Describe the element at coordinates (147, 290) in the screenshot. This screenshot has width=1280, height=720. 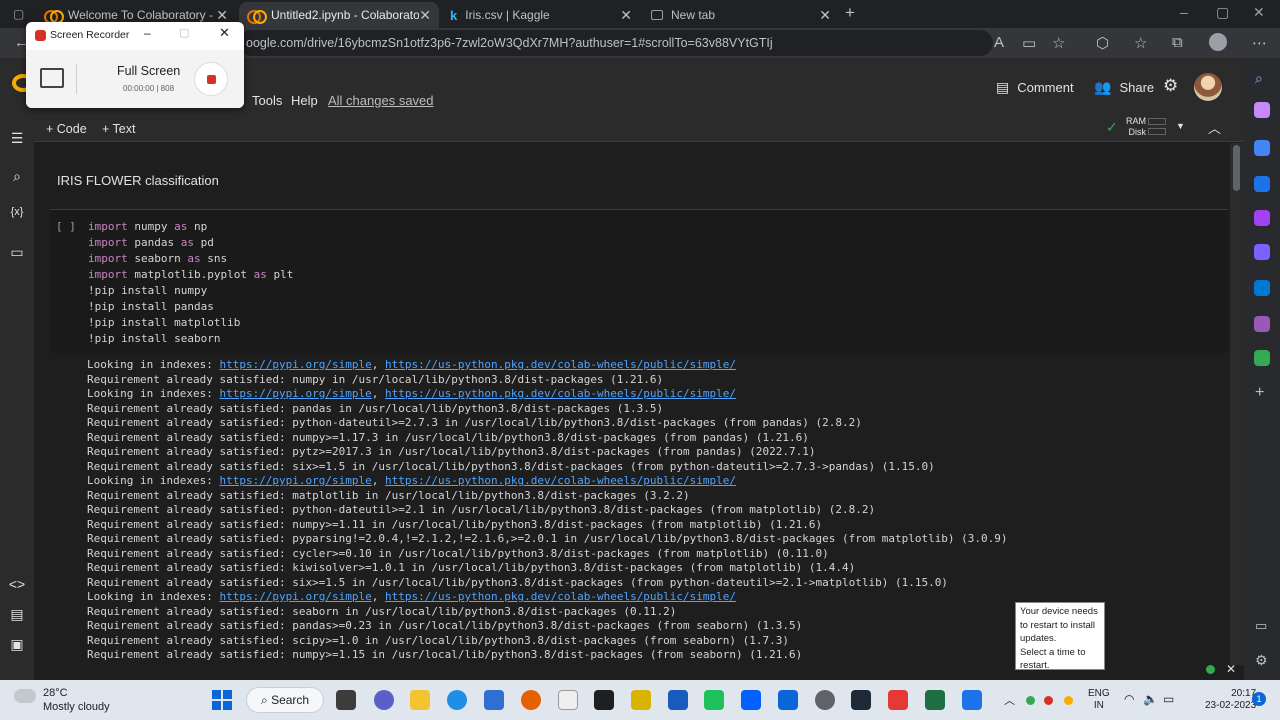
I see `code-line: !pip install numpy` at that location.